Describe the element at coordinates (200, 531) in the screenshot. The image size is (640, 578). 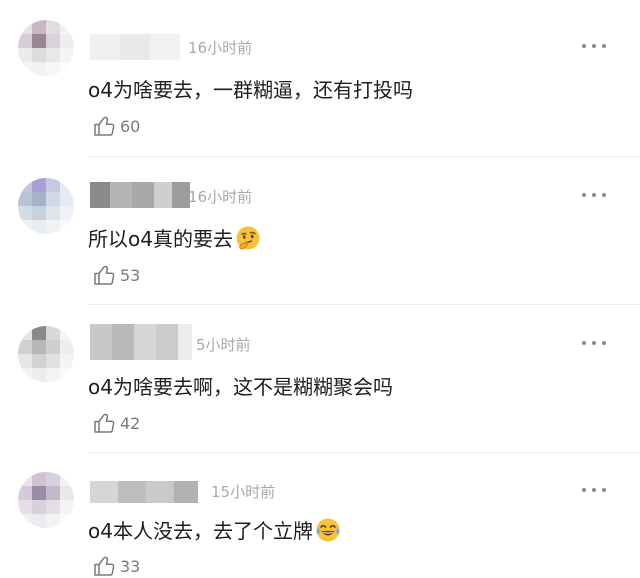
I see `comment-text-content: o4本人没去，去了个立牌` at that location.